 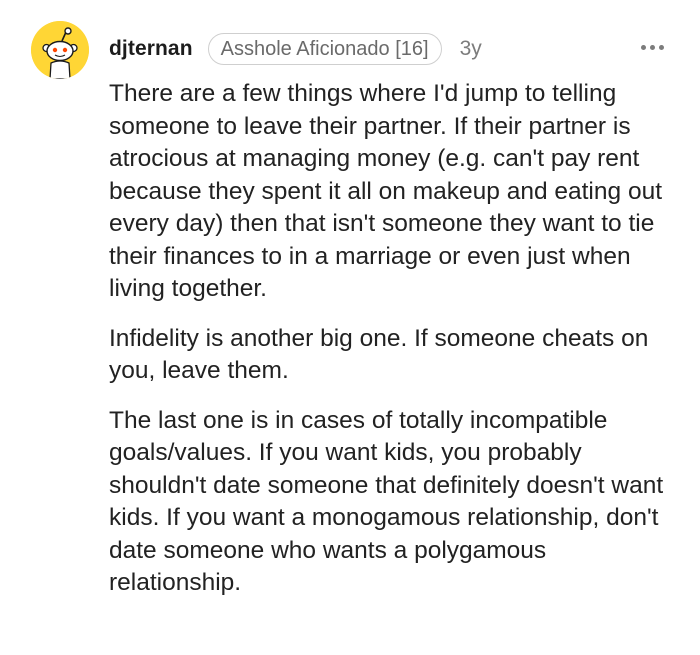 I want to click on author-username: djternan, so click(x=151, y=49).